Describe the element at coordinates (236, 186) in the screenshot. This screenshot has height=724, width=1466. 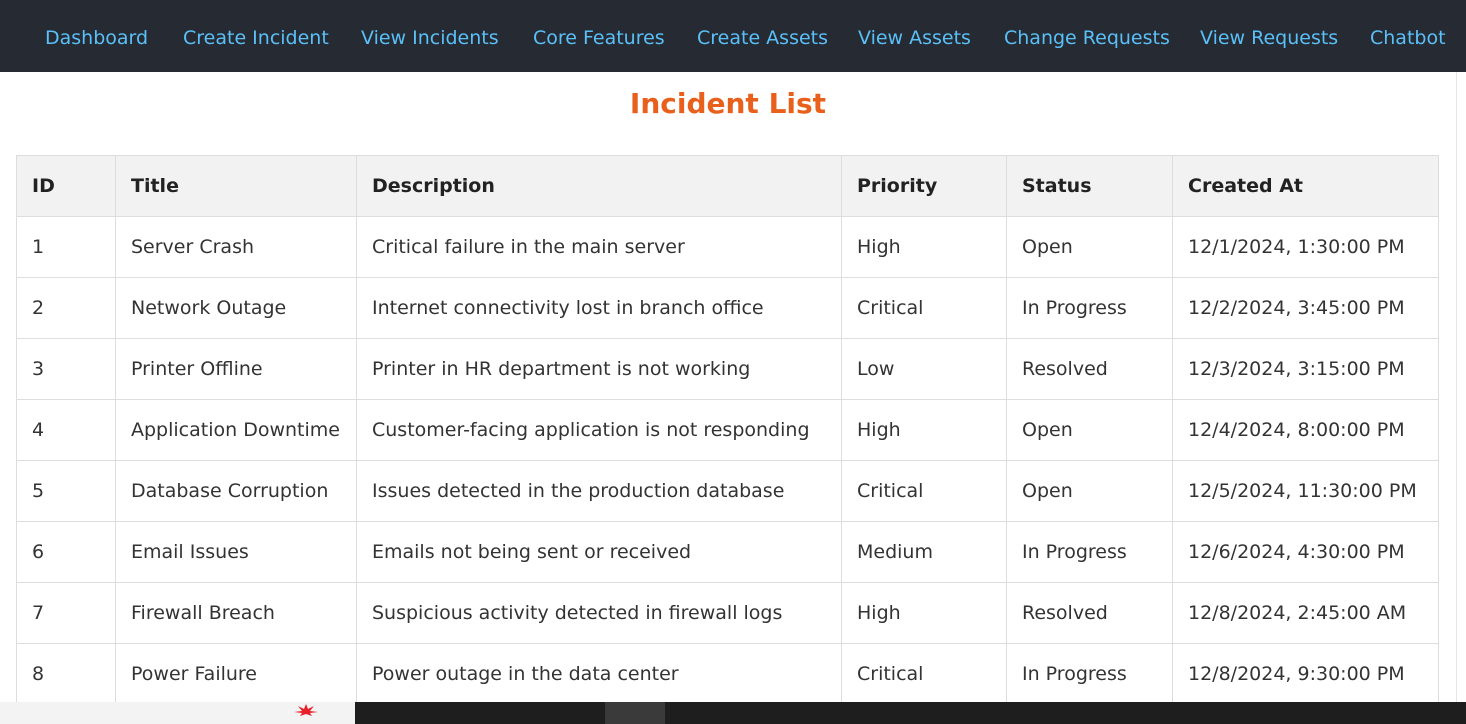
I see `column-header-title: Title` at that location.